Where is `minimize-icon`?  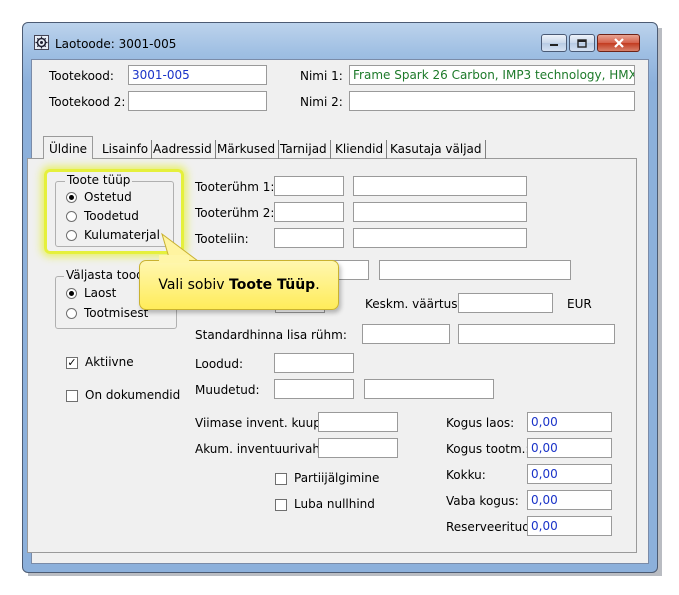
minimize-icon is located at coordinates (554, 45).